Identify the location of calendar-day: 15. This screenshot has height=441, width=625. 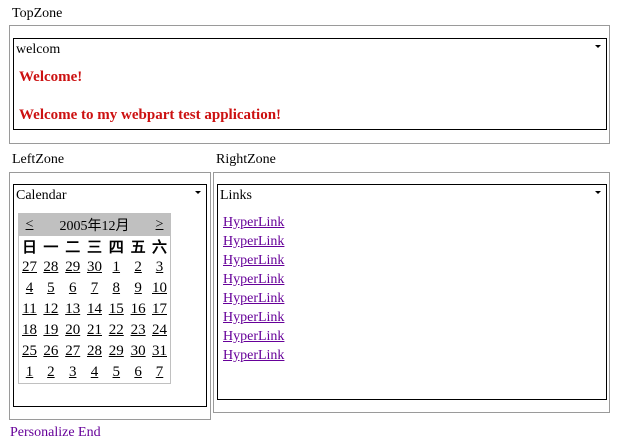
(116, 309).